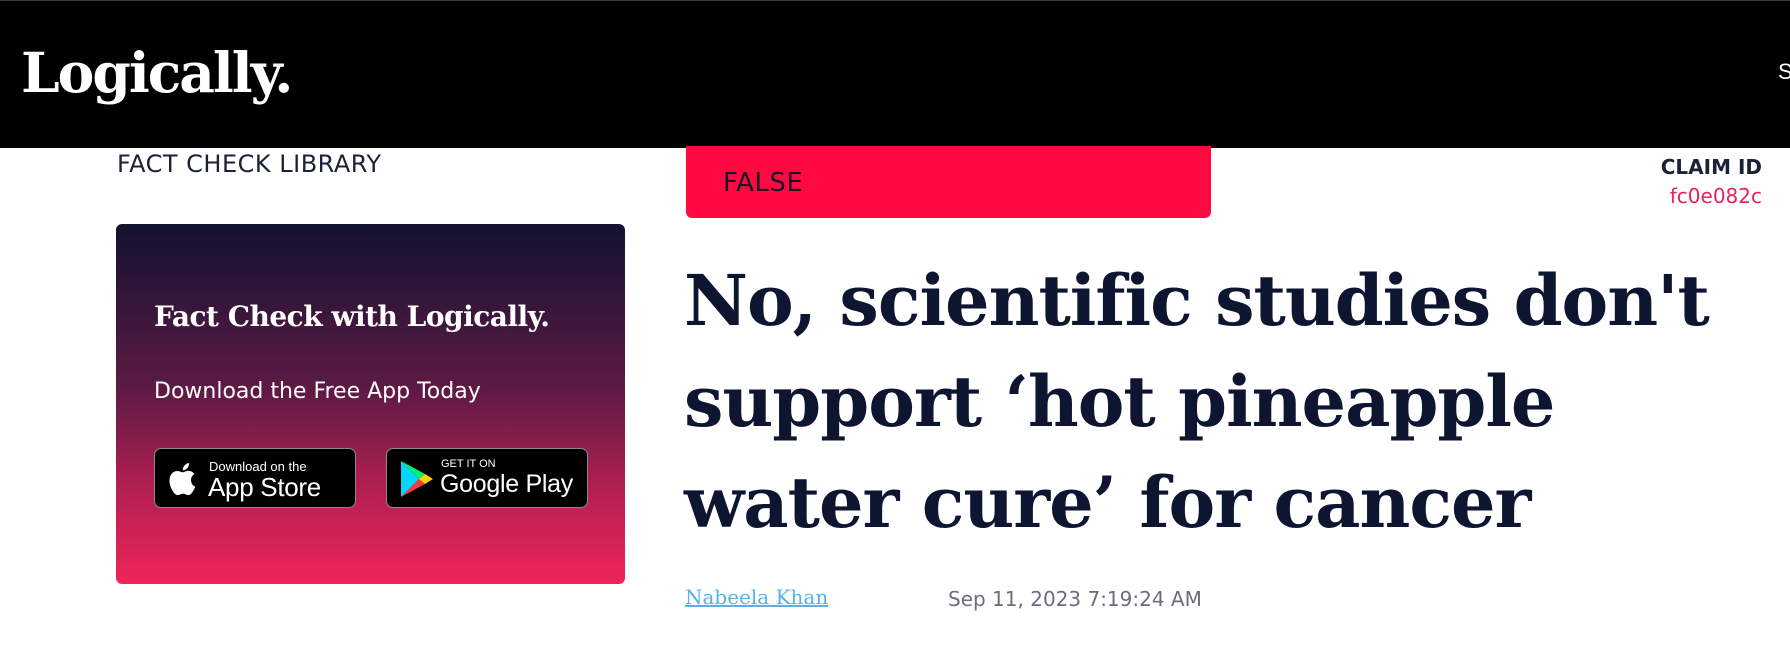 This screenshot has height=657, width=1790. Describe the element at coordinates (506, 484) in the screenshot. I see `google-play-big-text: Google Play` at that location.